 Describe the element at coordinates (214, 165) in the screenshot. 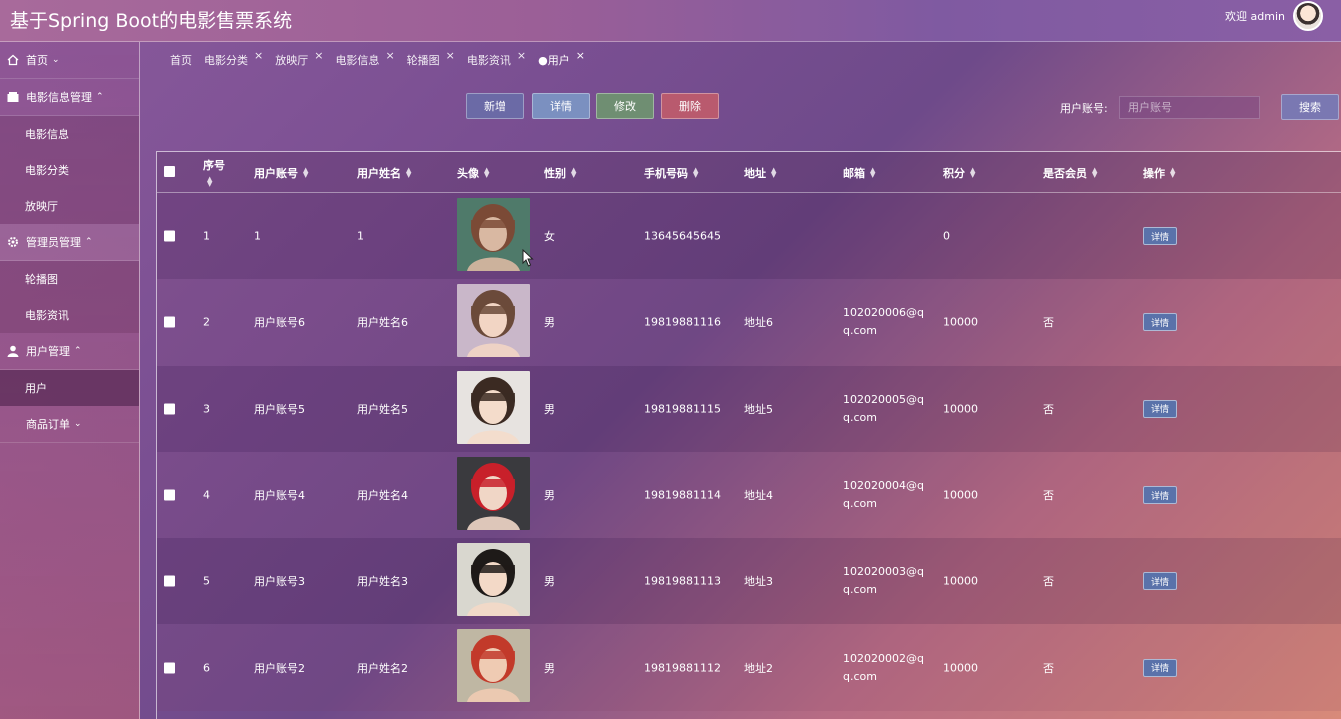

I see `column-header-label: 序号` at that location.